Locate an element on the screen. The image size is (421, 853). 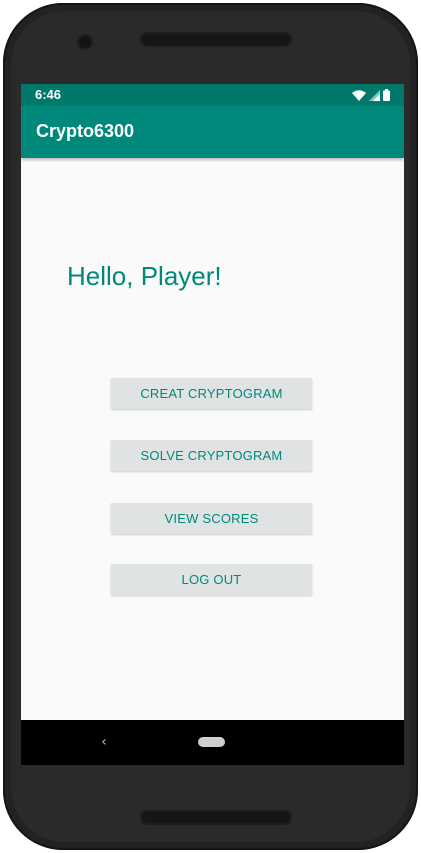
status-icons is located at coordinates (371, 94).